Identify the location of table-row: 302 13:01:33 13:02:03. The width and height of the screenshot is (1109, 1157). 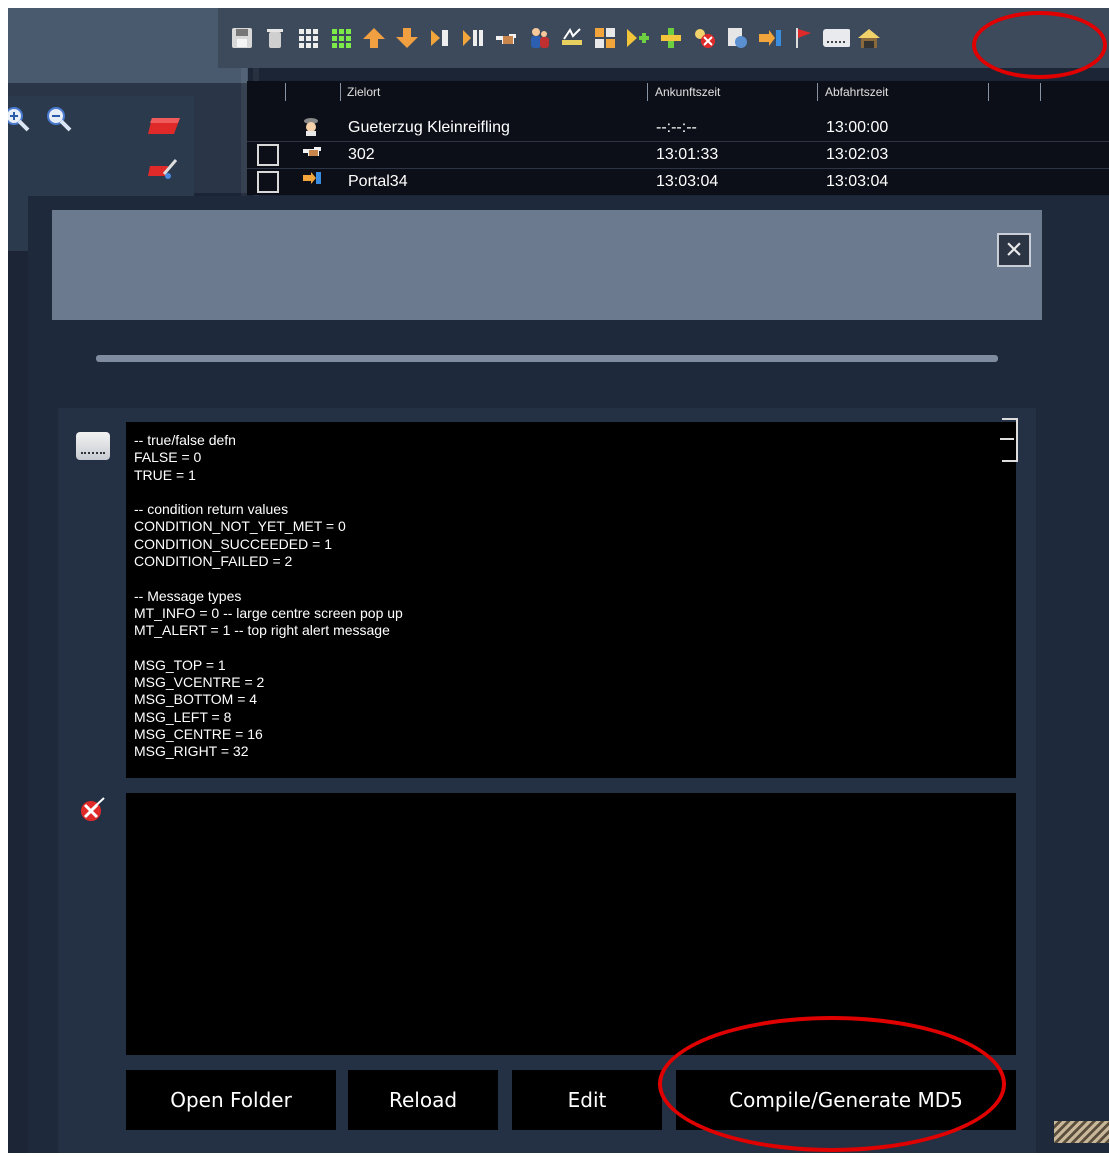
(678, 155).